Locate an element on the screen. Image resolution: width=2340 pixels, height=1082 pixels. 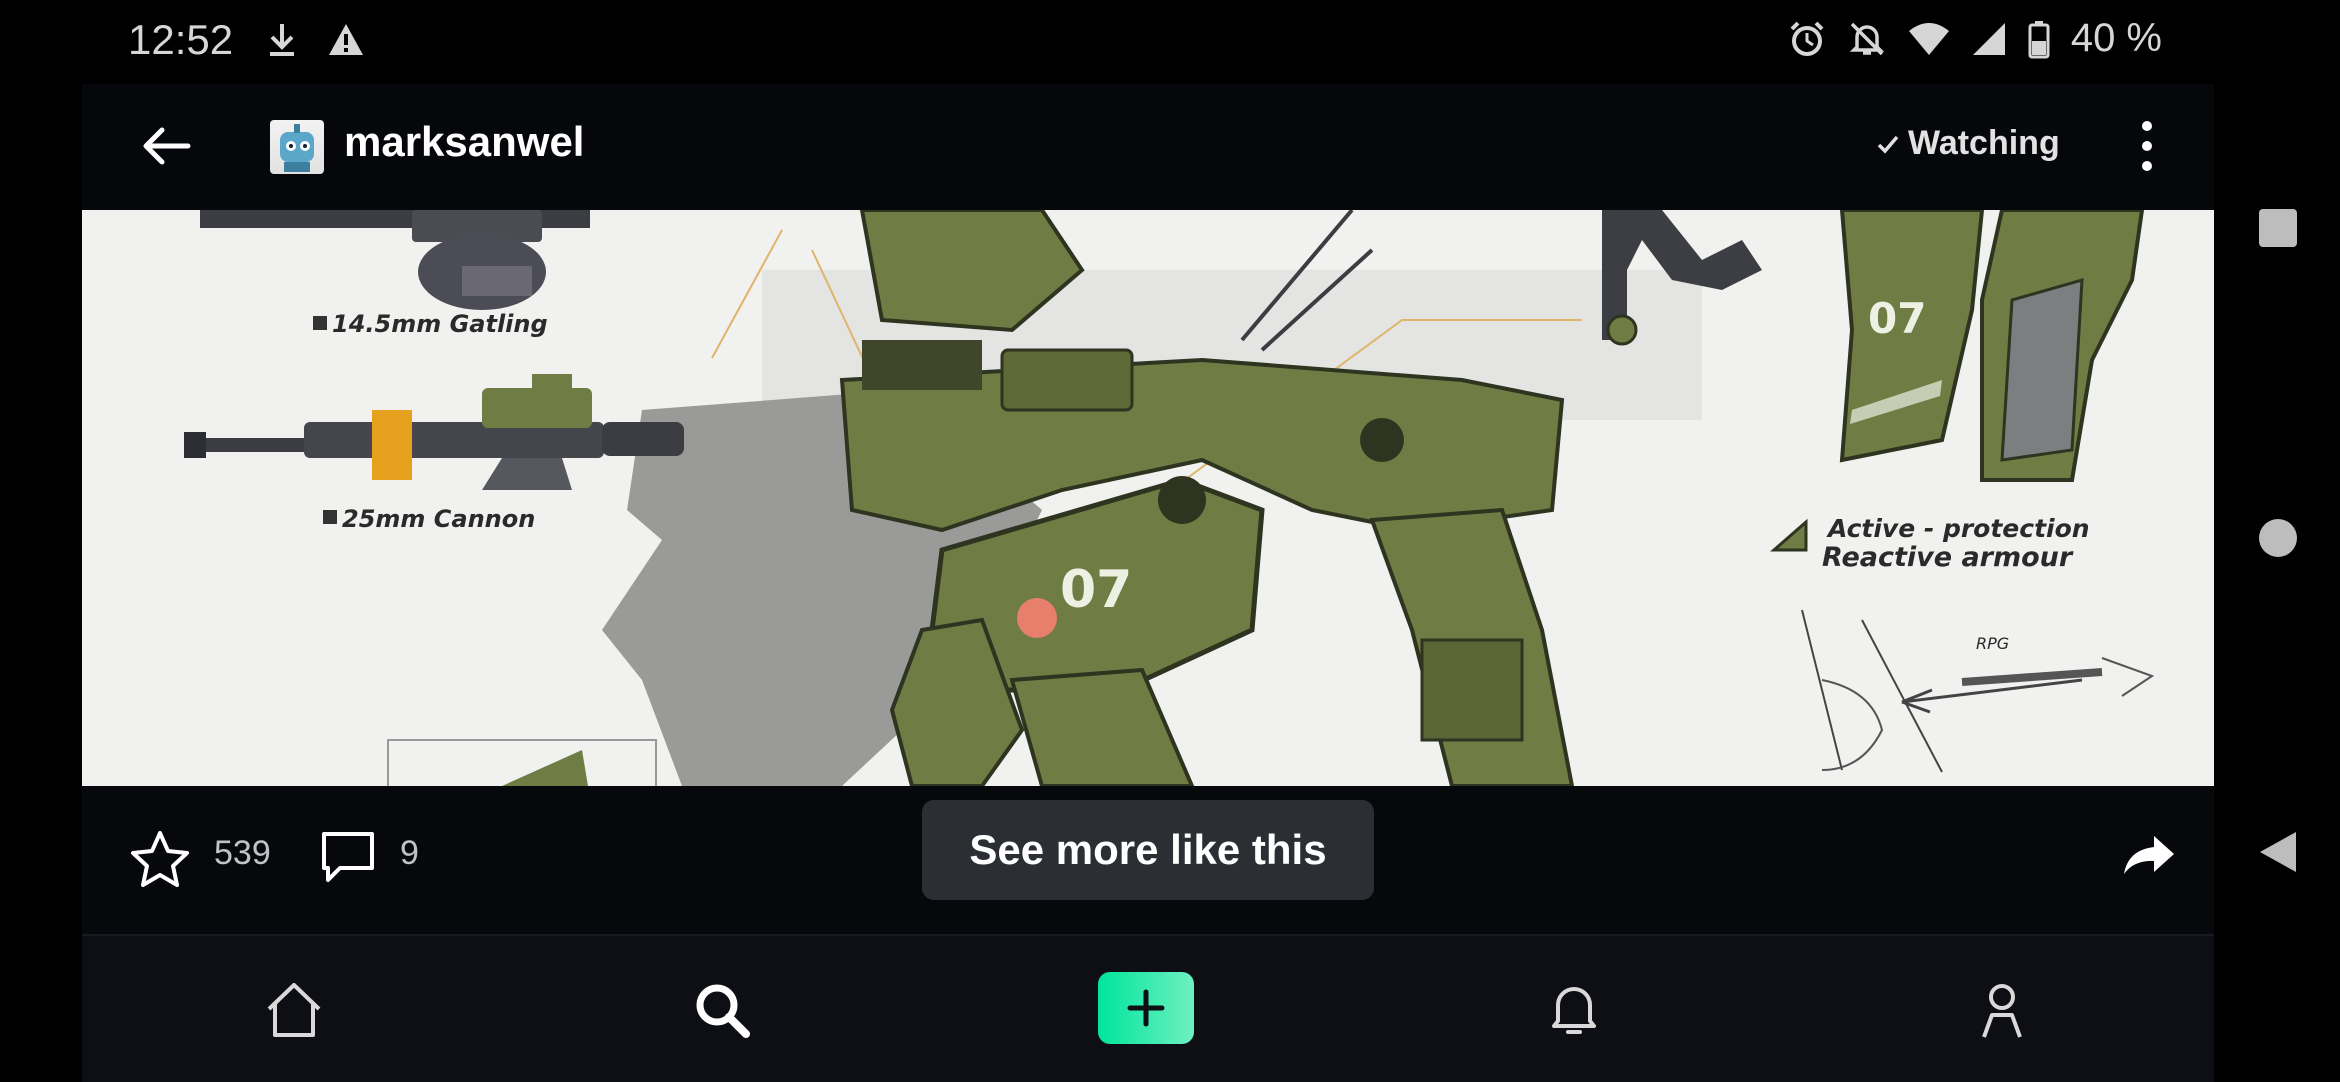
notifications-off-icon is located at coordinates (1867, 38).